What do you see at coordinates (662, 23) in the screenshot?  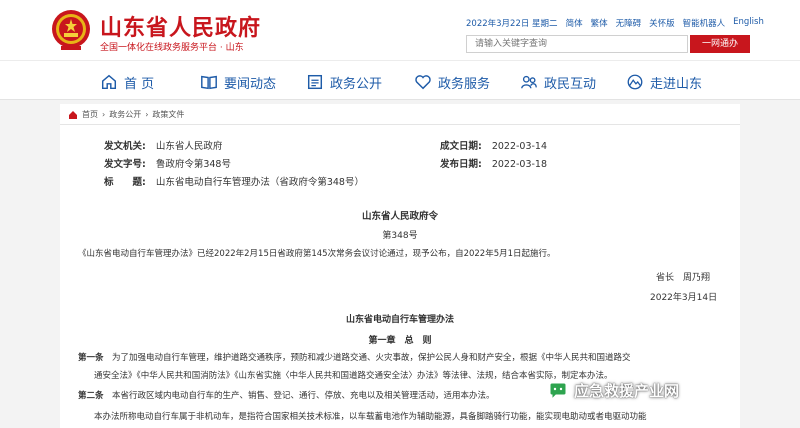 I see `link-care-mode: 关怀版` at bounding box center [662, 23].